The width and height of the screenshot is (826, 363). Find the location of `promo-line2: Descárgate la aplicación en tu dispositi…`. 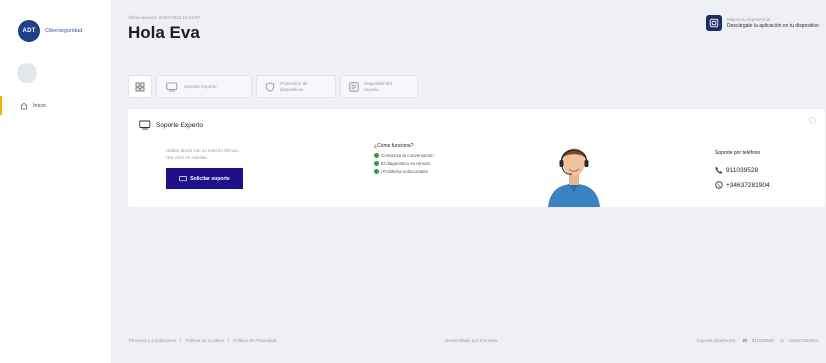

promo-line2: Descárgate la aplicación en tu dispositi… is located at coordinates (773, 26).